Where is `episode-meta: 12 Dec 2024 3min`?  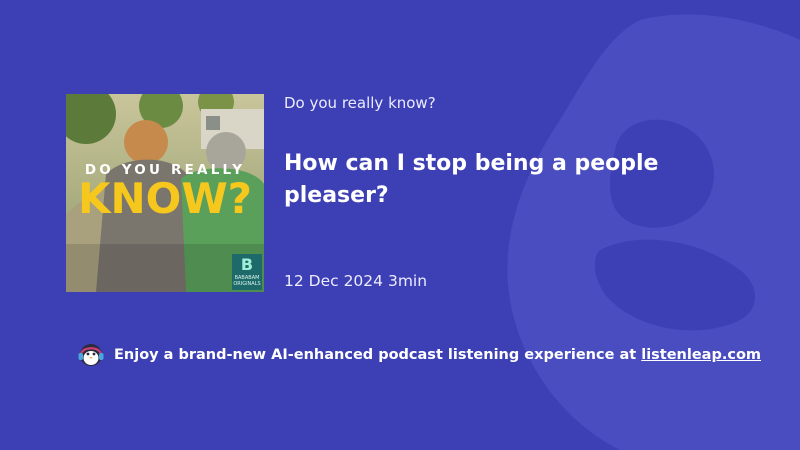 episode-meta: 12 Dec 2024 3min is located at coordinates (355, 281).